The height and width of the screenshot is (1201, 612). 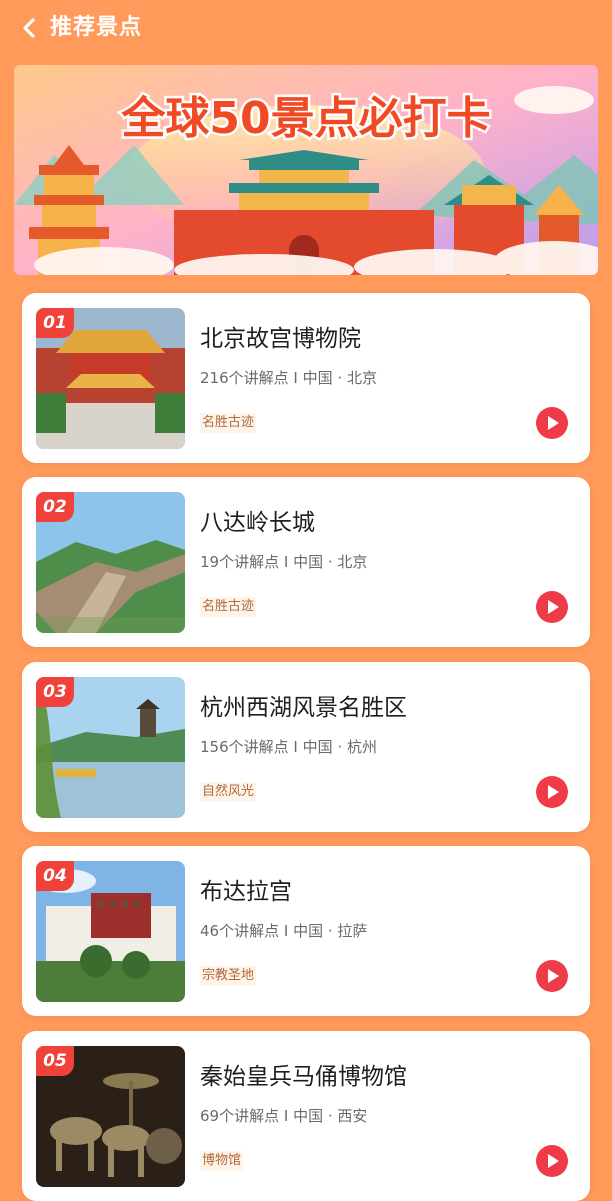 I want to click on spot-thumbnail: 02, so click(x=110, y=562).